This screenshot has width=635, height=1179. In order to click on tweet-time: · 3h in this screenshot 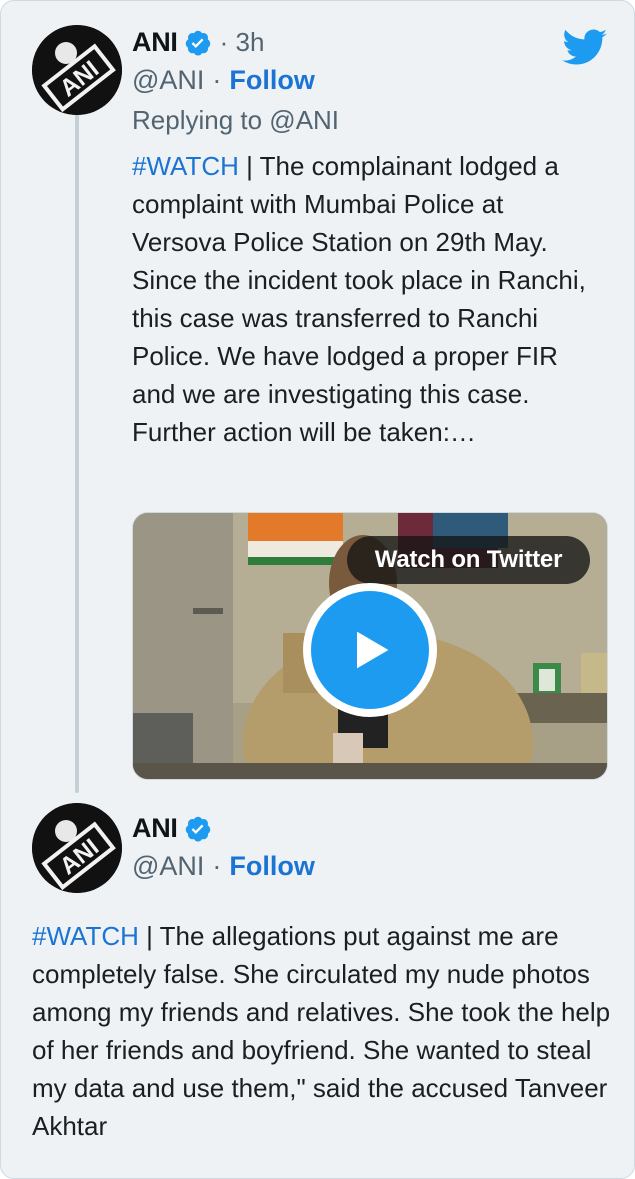, I will do `click(242, 42)`.